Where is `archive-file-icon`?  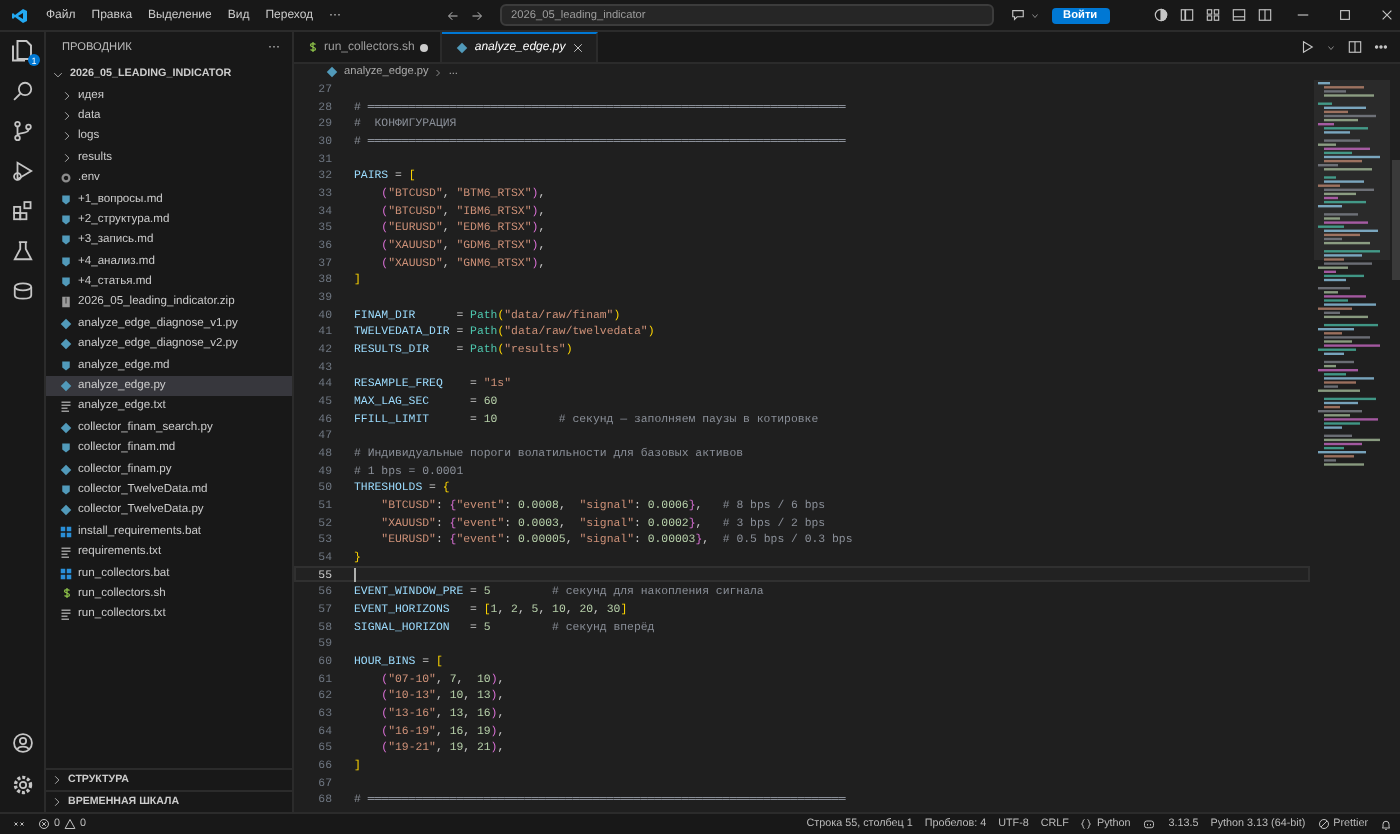 archive-file-icon is located at coordinates (66, 302).